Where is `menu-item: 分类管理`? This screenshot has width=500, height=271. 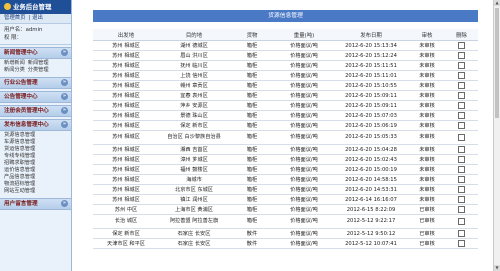
menu-item: 分类管理 is located at coordinates (38, 70).